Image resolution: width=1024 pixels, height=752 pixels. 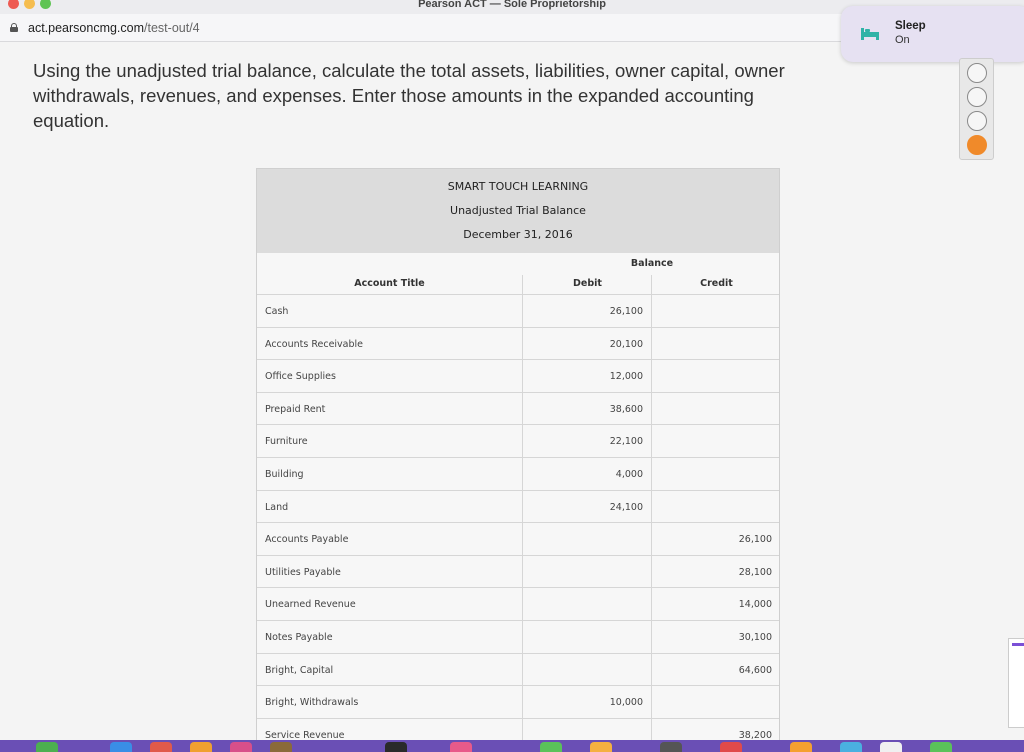 What do you see at coordinates (284, 474) in the screenshot?
I see `account-title-cell: Building` at bounding box center [284, 474].